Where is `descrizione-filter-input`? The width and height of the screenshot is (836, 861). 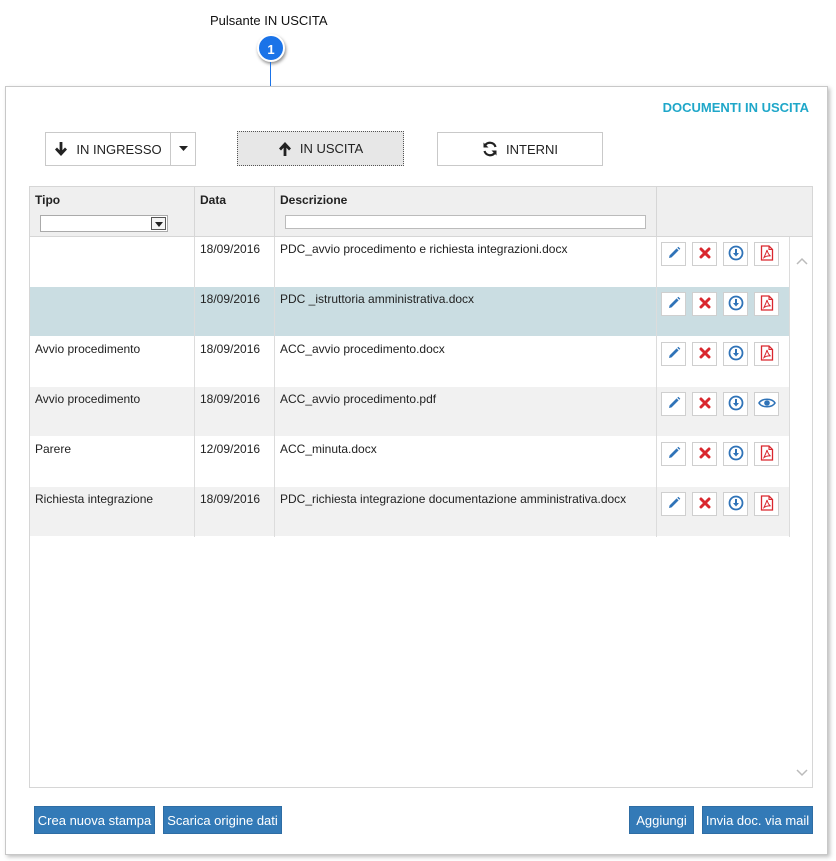
descrizione-filter-input is located at coordinates (465, 222).